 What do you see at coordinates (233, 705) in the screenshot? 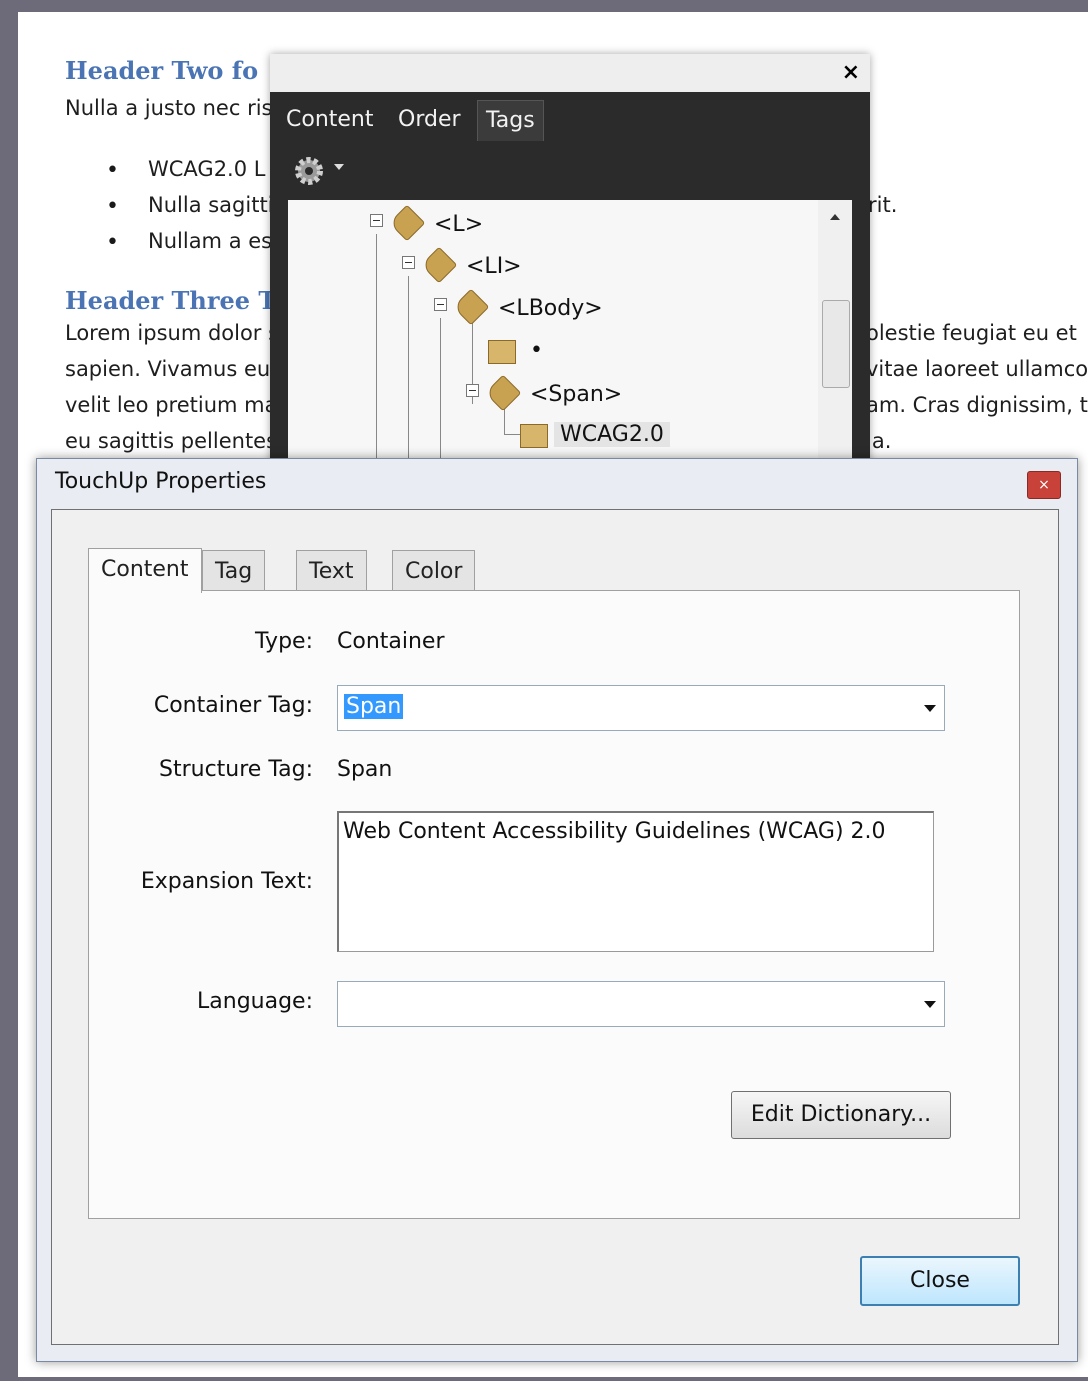
I see `container-tag-label: Container Tag:` at bounding box center [233, 705].